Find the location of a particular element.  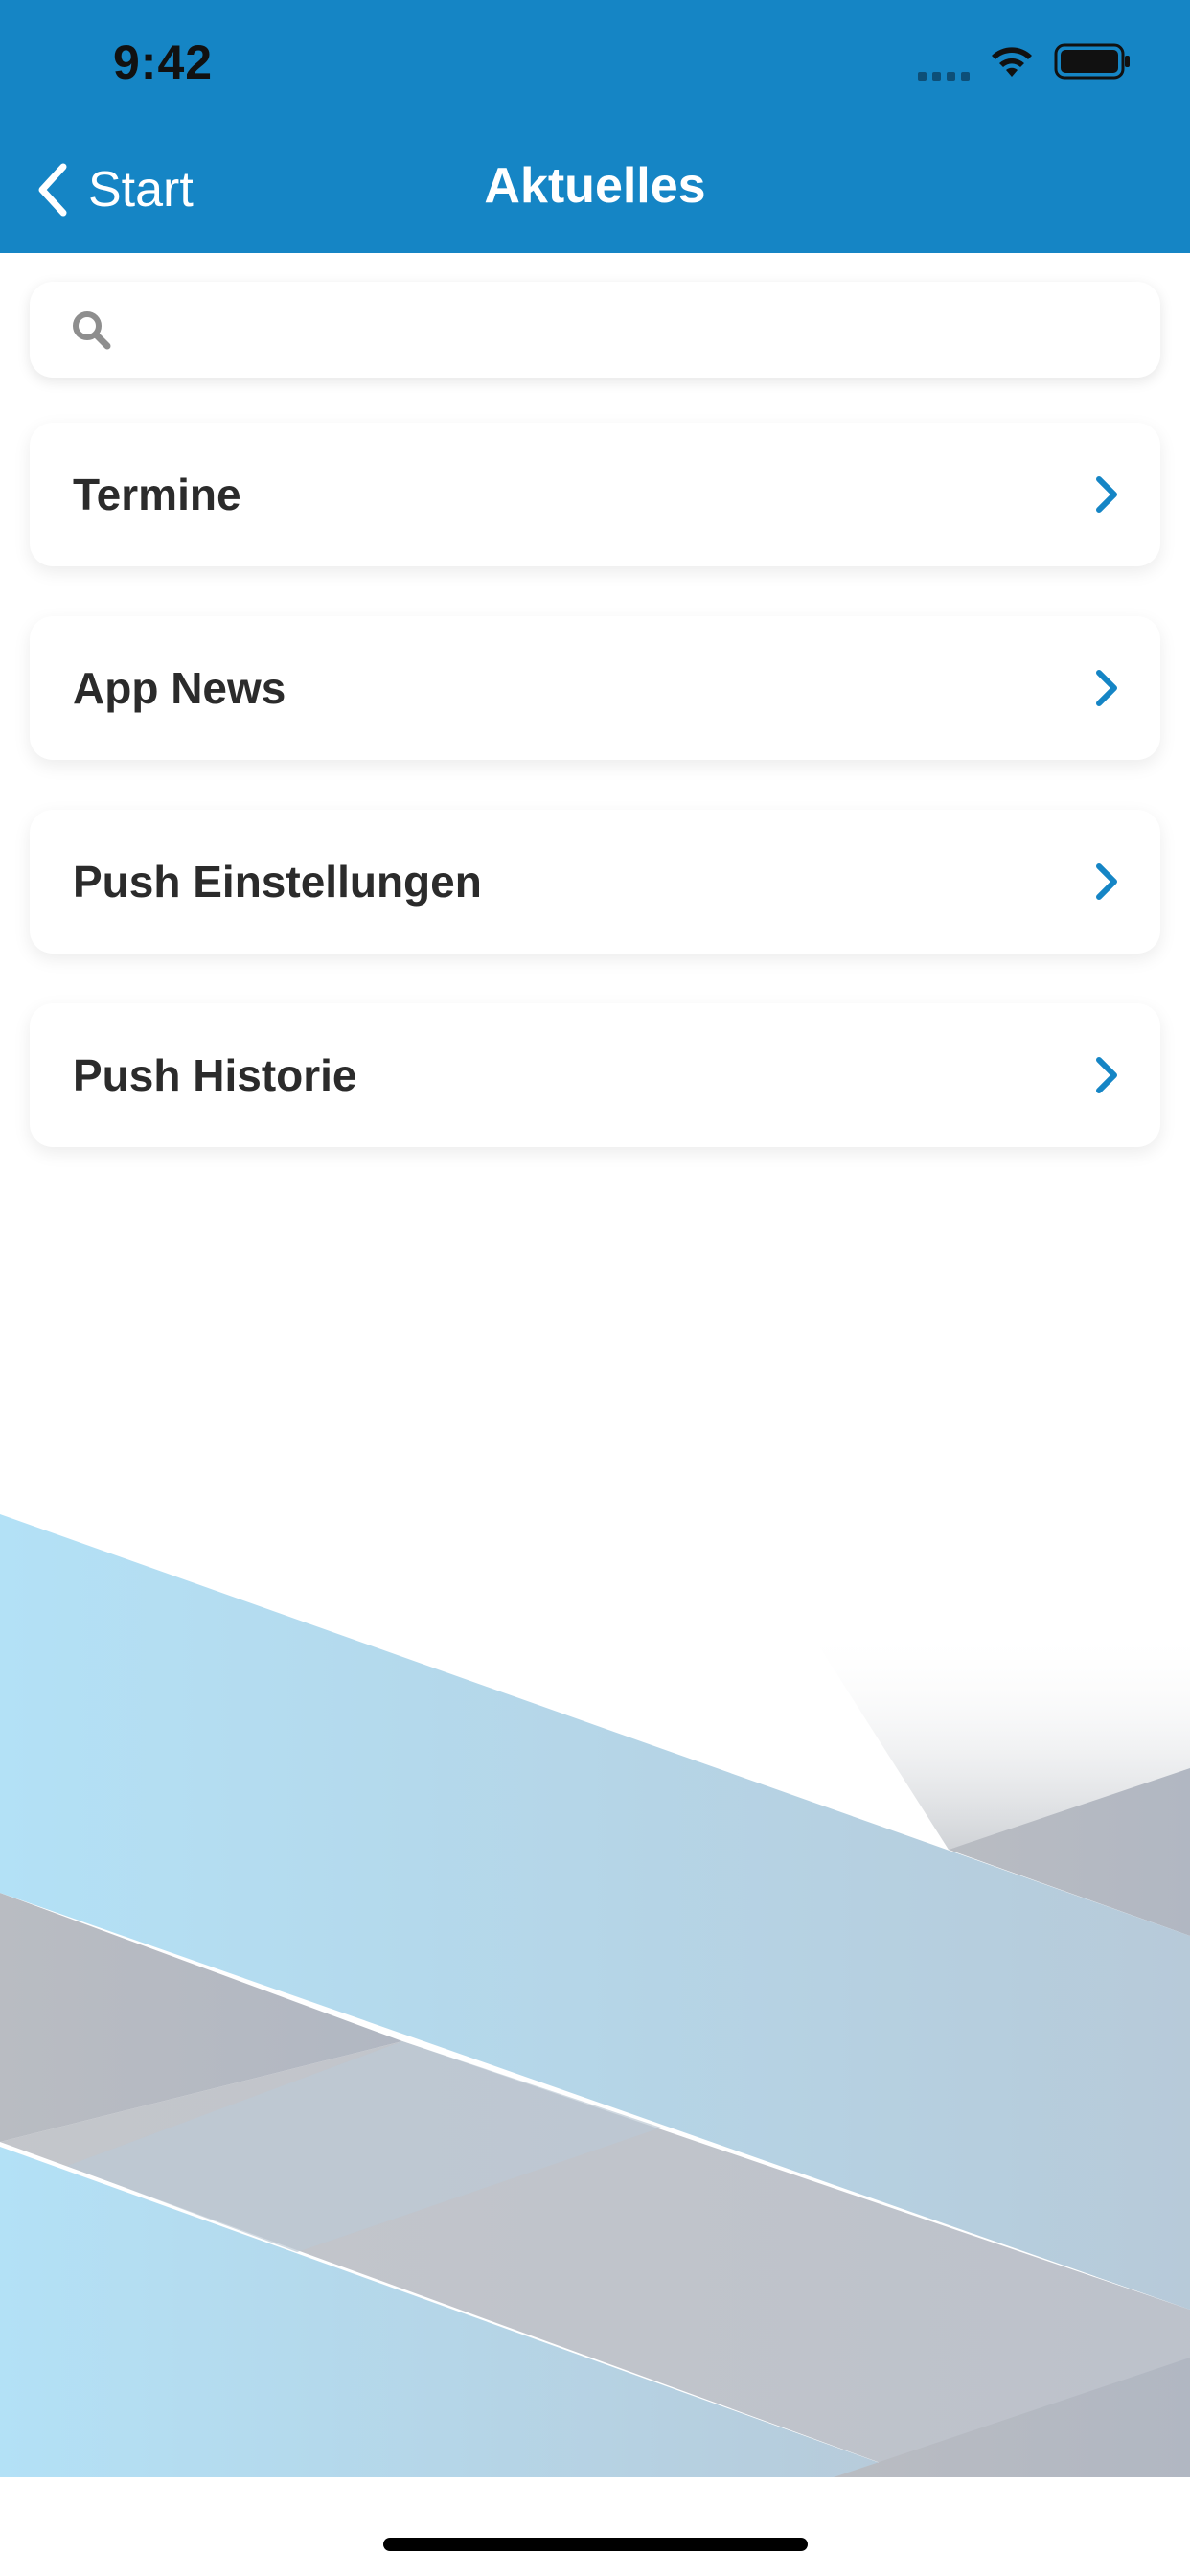

search-input is located at coordinates (636, 329).